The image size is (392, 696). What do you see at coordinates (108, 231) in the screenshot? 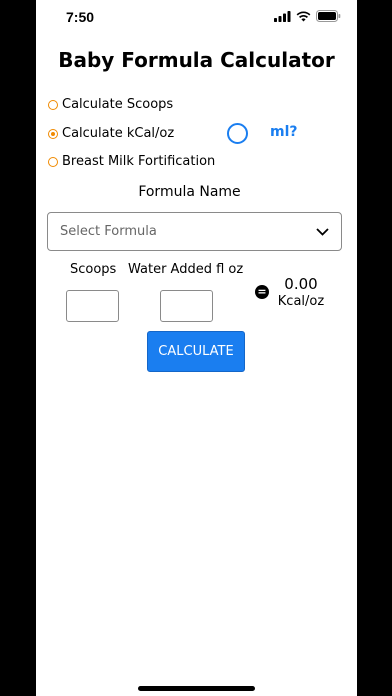
I see `formula-select-placeholder: Select Formula` at bounding box center [108, 231].